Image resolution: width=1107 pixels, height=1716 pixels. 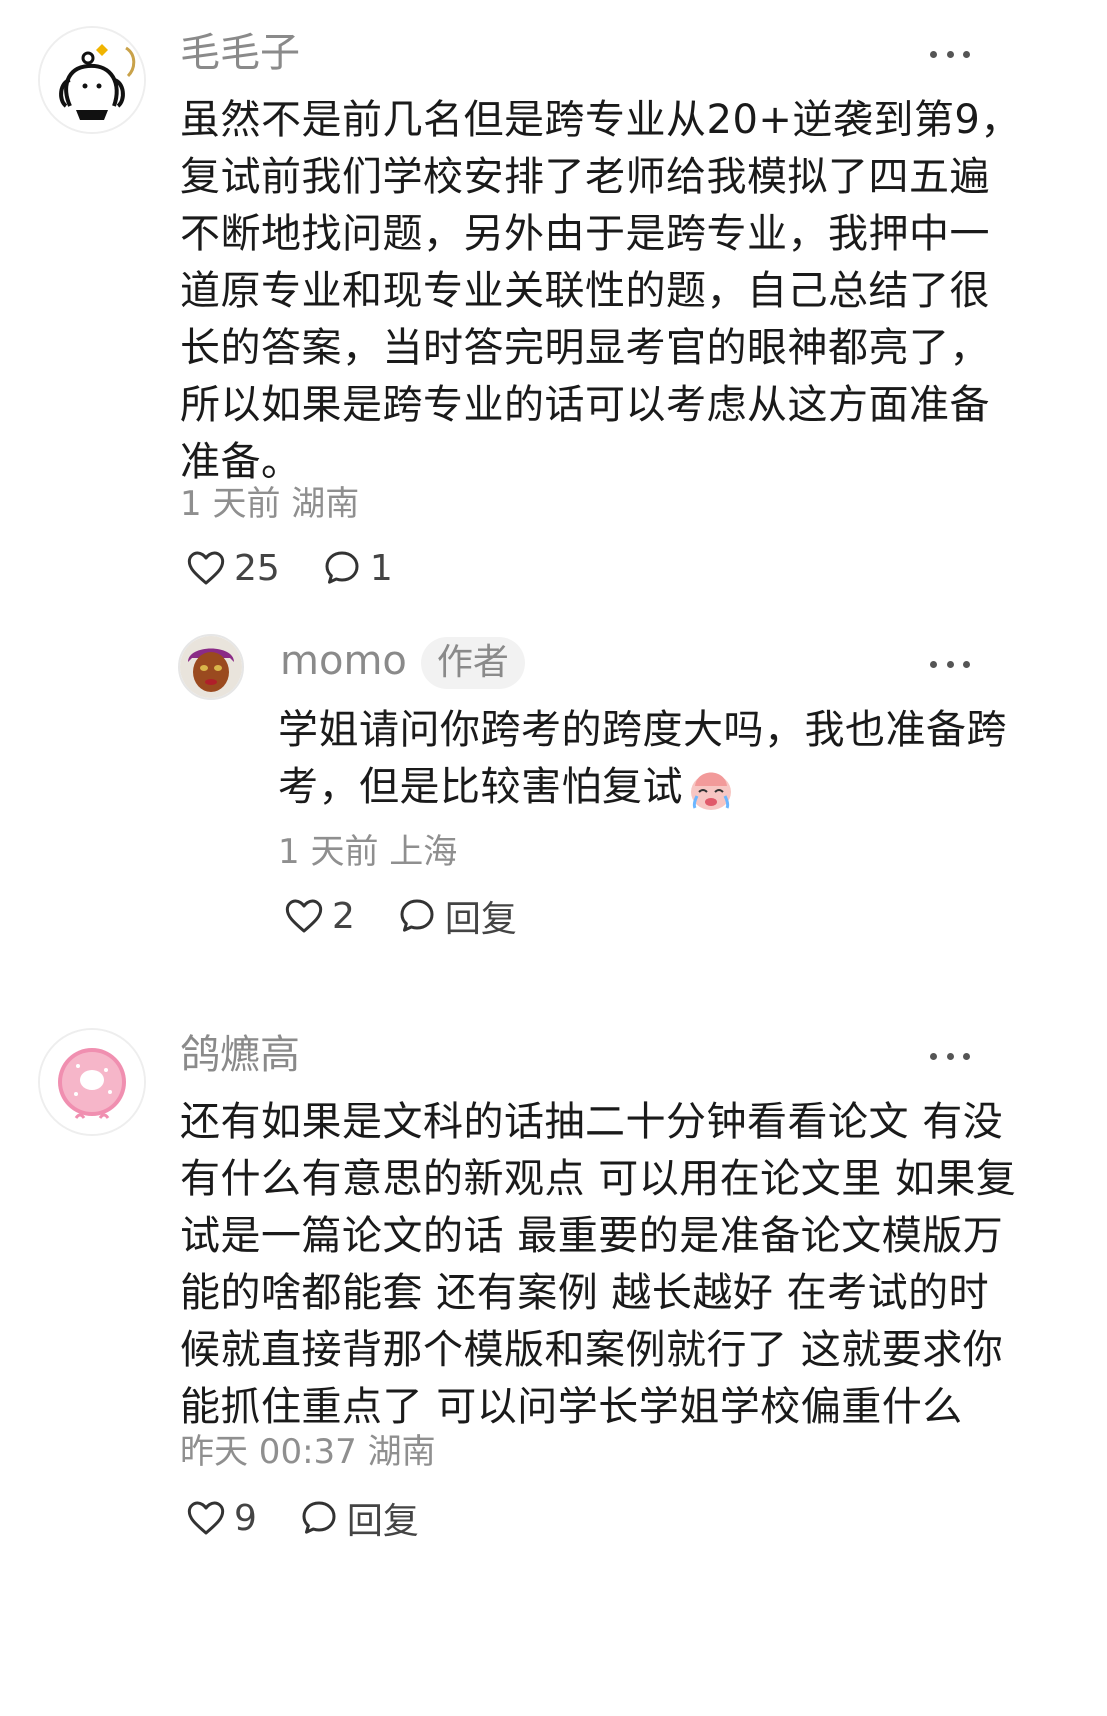 I want to click on reply-button: 1, so click(x=357, y=568).